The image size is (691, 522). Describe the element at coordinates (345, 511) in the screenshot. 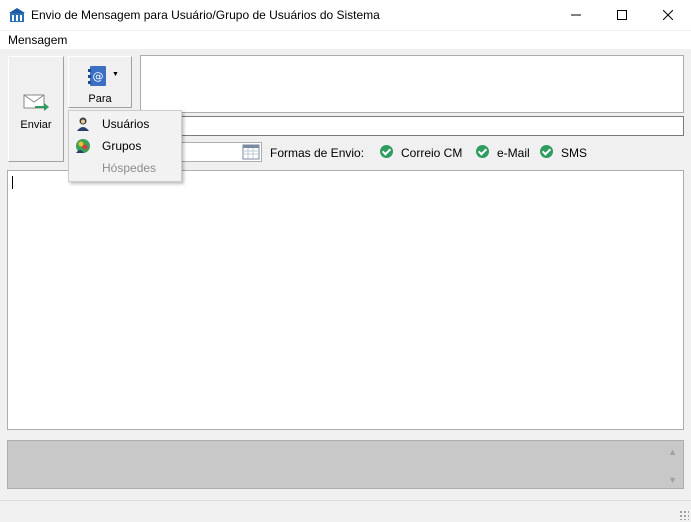

I see `status-bar` at that location.